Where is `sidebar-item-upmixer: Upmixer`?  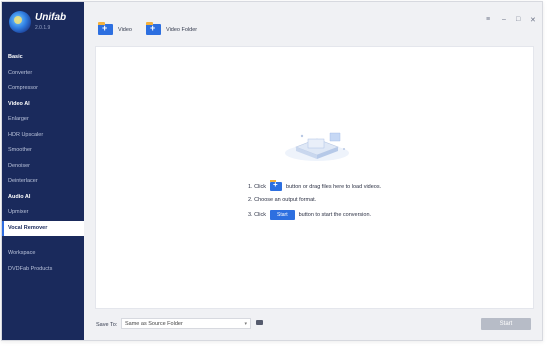
sidebar-item-upmixer: Upmixer is located at coordinates (43, 213).